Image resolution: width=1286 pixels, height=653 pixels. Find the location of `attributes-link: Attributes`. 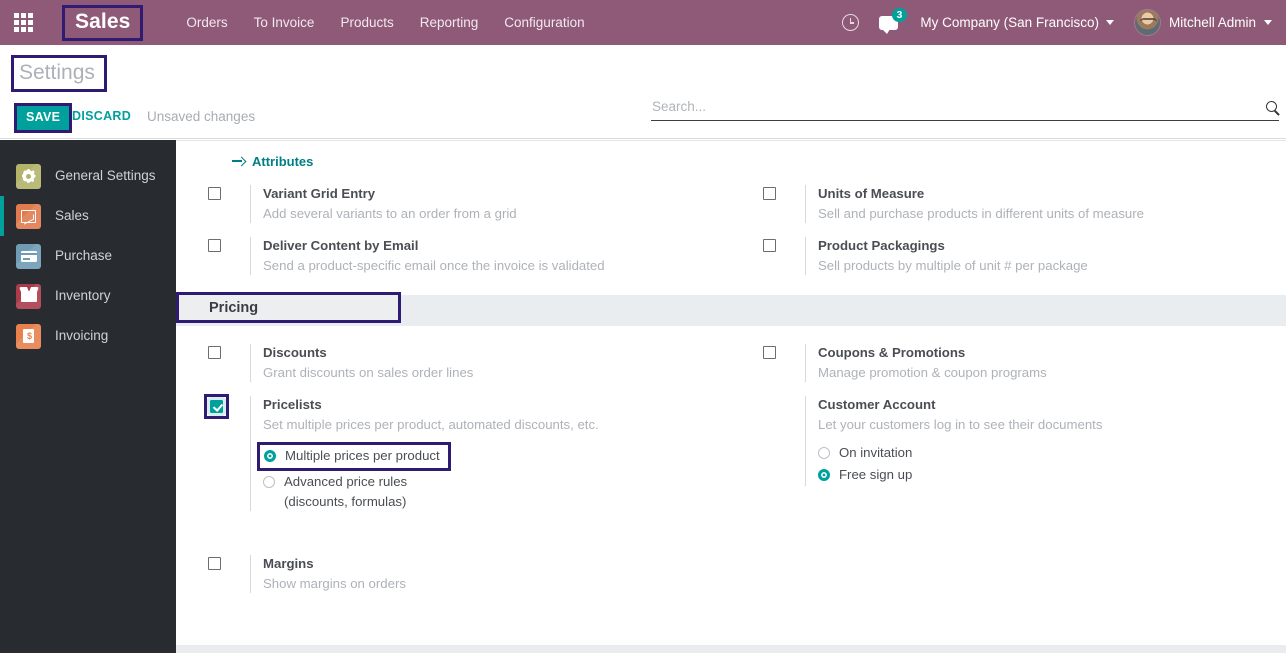

attributes-link: Attributes is located at coordinates (272, 161).